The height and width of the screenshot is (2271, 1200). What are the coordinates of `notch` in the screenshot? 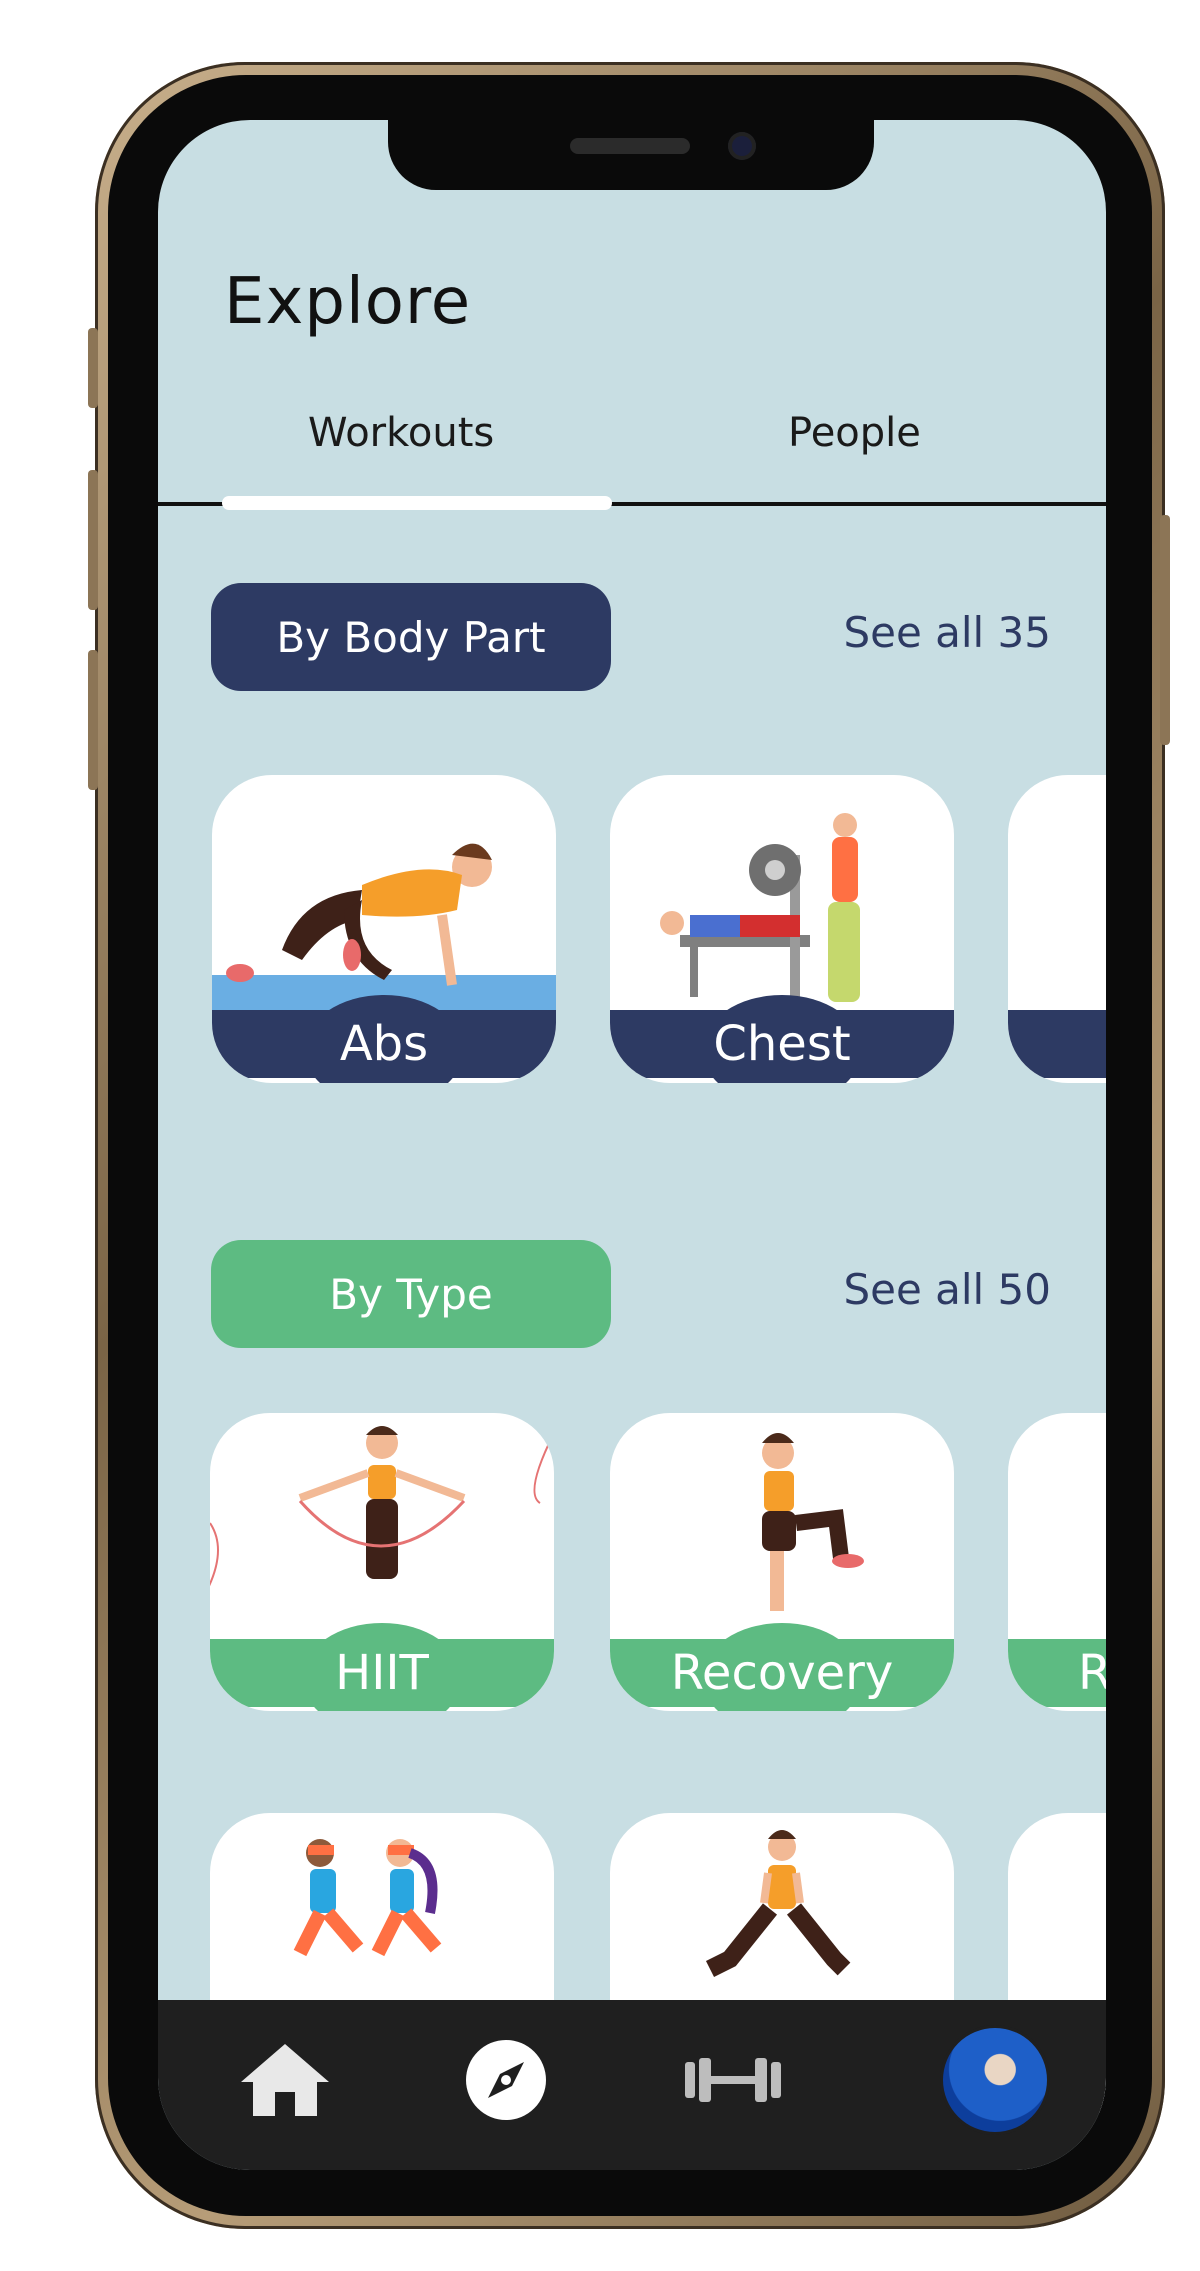 It's located at (631, 155).